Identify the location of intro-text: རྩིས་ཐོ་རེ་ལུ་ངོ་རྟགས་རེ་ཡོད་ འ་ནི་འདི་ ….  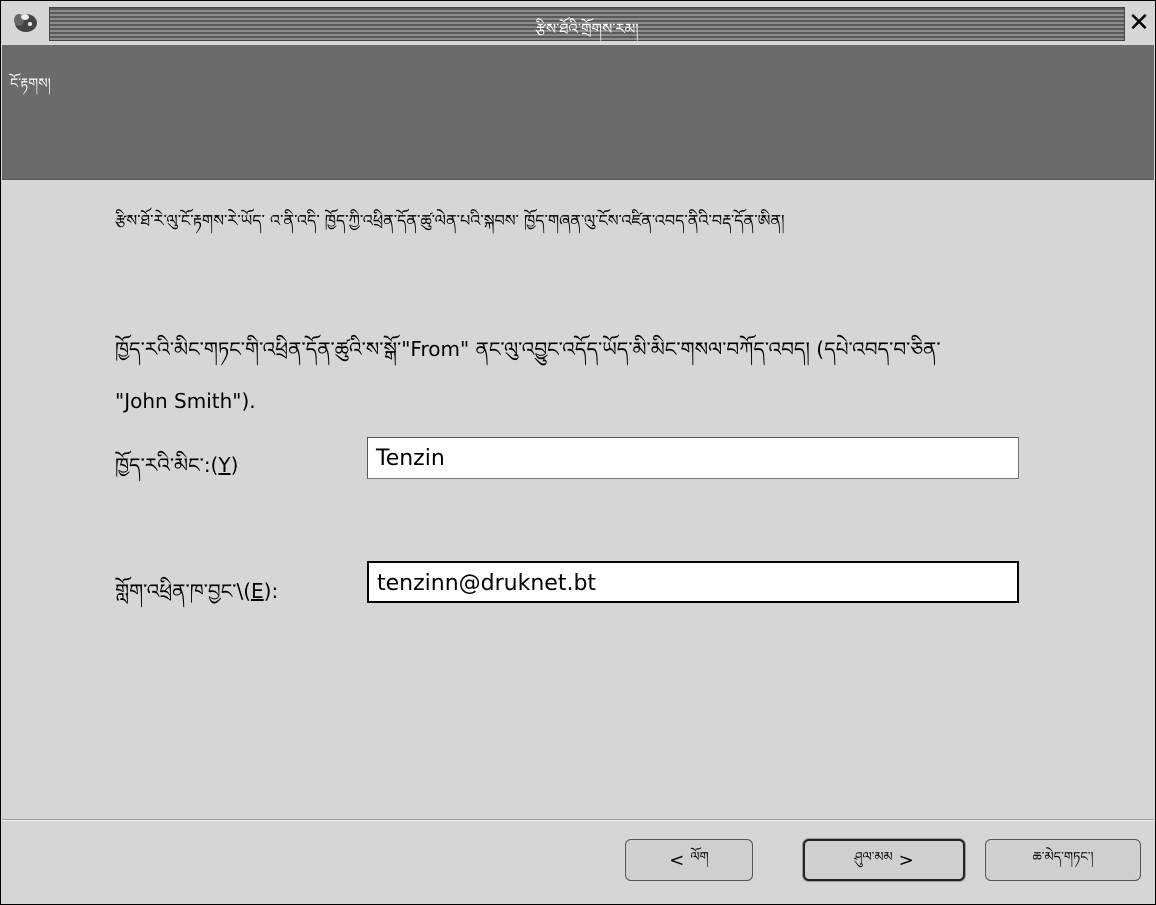
(450, 220).